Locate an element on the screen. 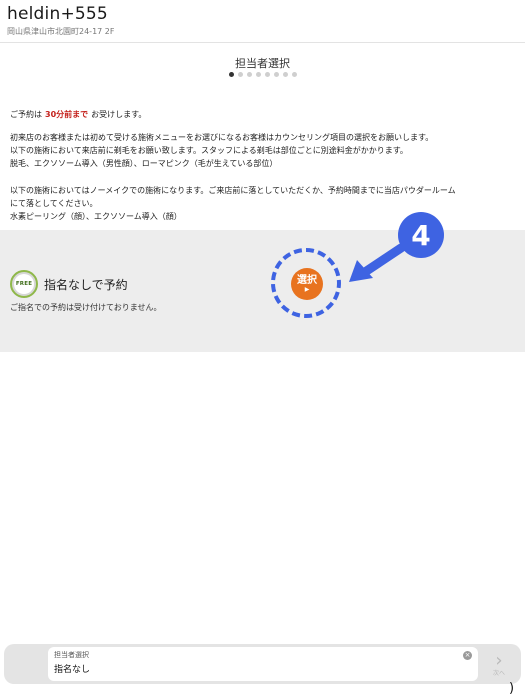 The height and width of the screenshot is (700, 525). notice-line: 脱毛、エクソソーム導入（男性顔）、ローマピンク（毛が生えている部位） is located at coordinates (144, 163).